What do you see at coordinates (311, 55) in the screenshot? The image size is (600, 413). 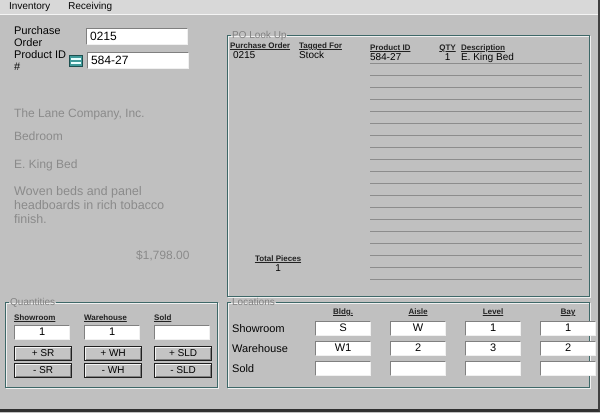 I see `tagged-for-text: Stock` at bounding box center [311, 55].